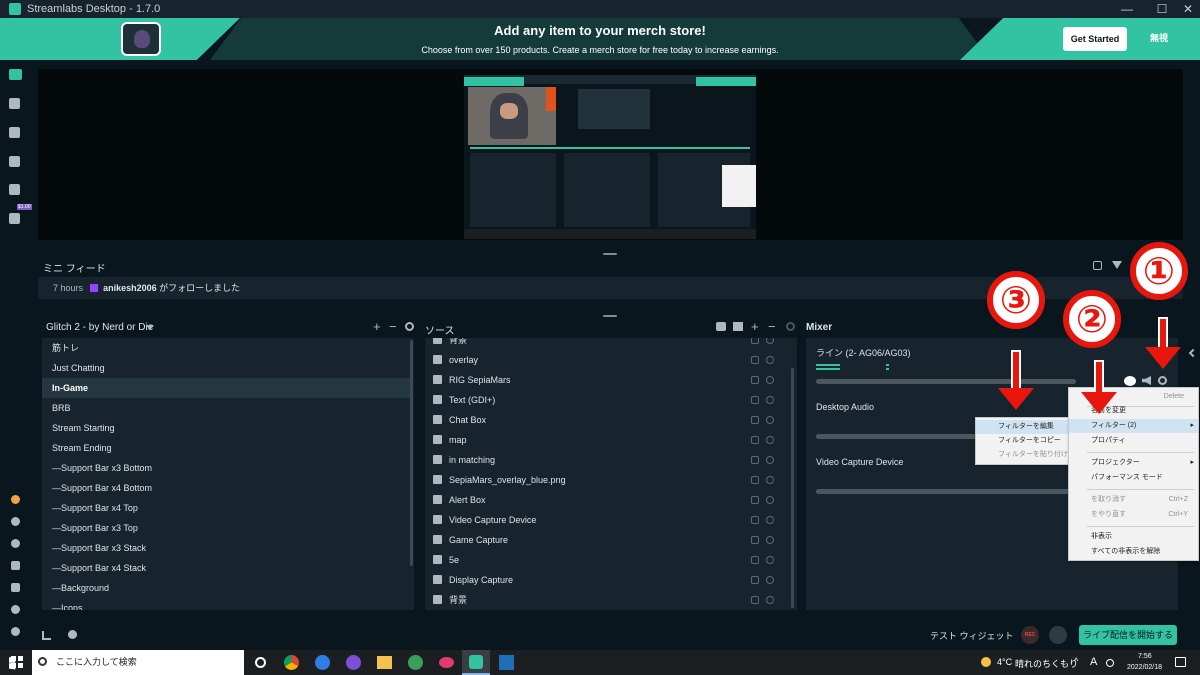 This screenshot has height=675, width=1200. What do you see at coordinates (972, 635) in the screenshot?
I see `test-widget-label: テスト ウィジェット` at bounding box center [972, 635].